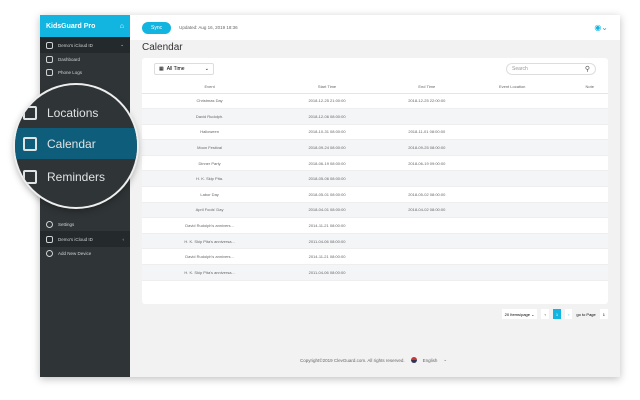 This screenshot has height=400, width=640. Describe the element at coordinates (603, 314) in the screenshot. I see `goto-page-input: 1` at that location.